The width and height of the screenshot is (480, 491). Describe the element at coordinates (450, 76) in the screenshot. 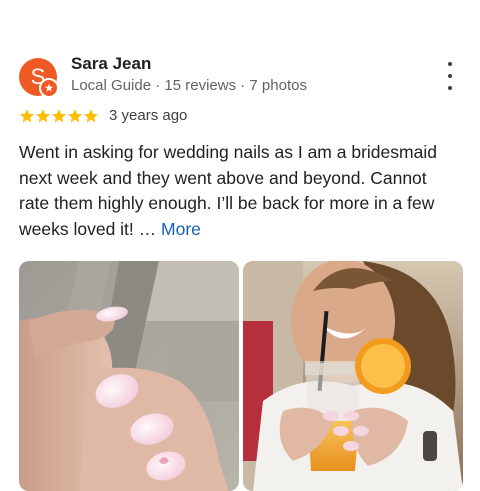

I see `more-options-icon` at that location.